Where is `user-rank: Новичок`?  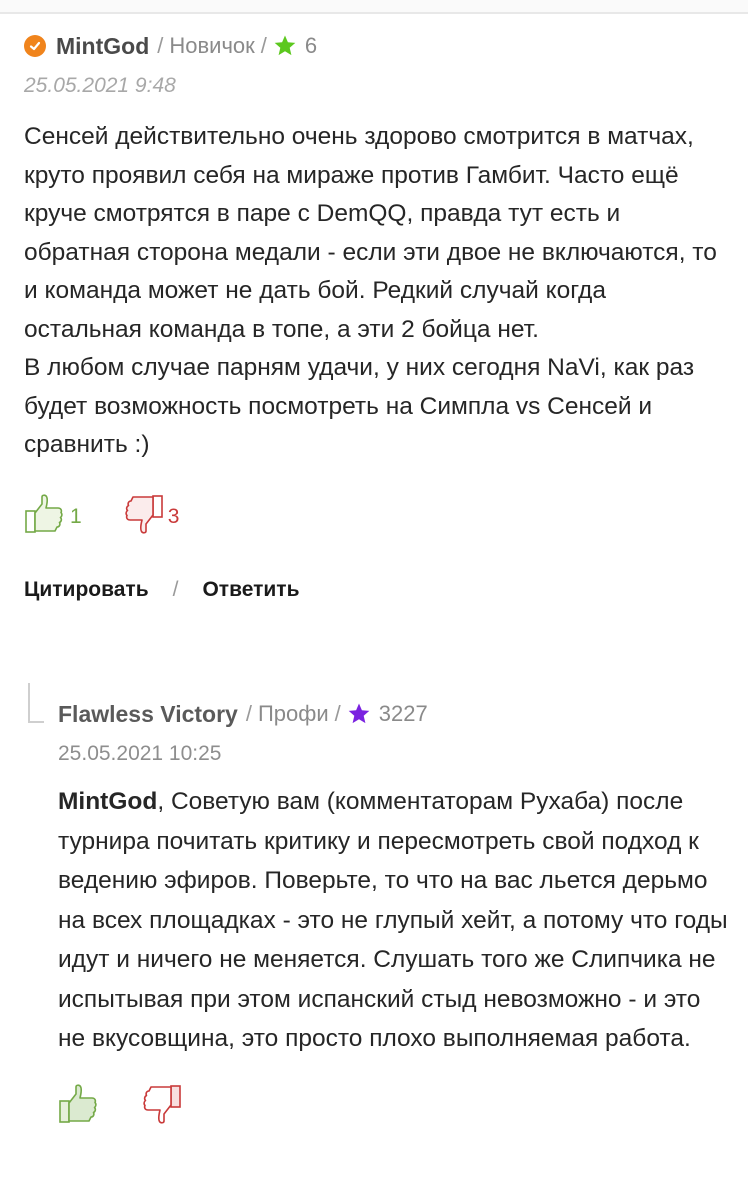
user-rank: Новичок is located at coordinates (212, 45).